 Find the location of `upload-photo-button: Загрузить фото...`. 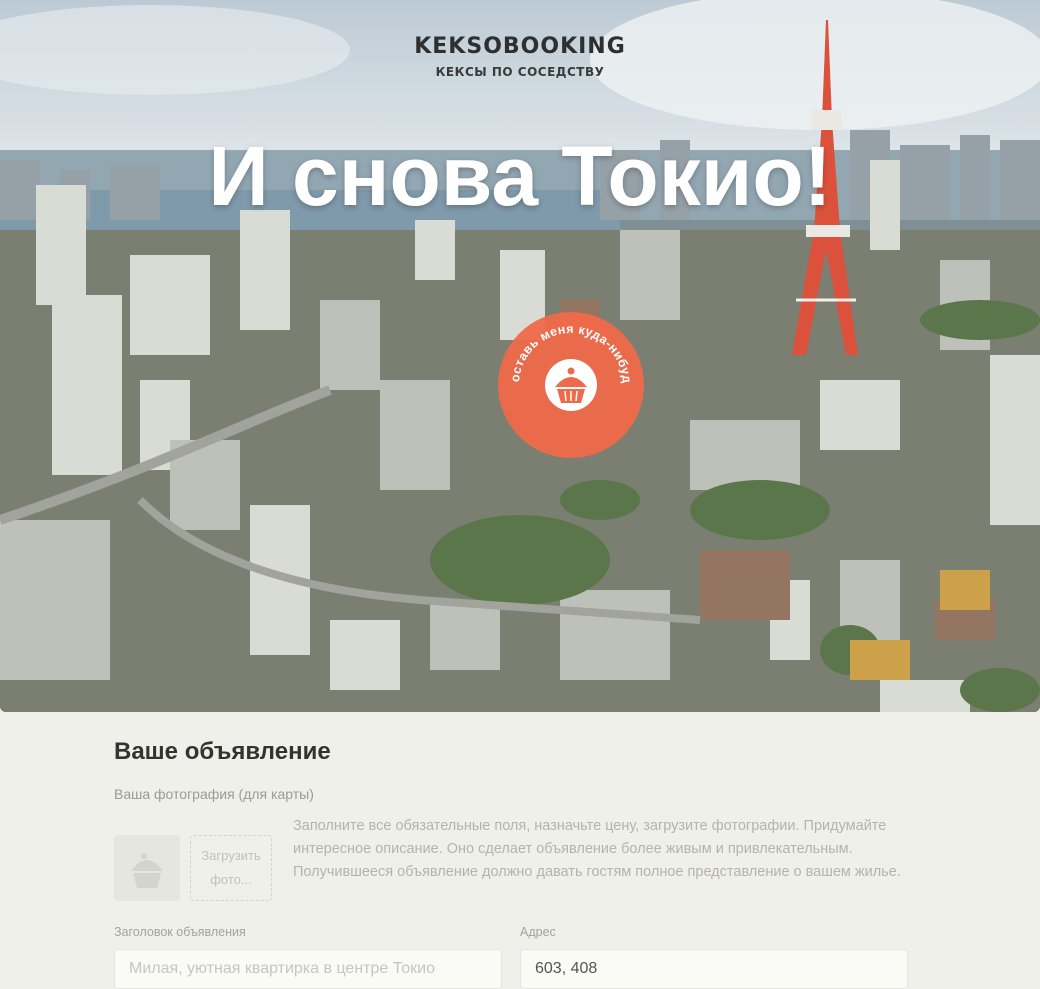

upload-photo-button: Загрузить фото... is located at coordinates (231, 868).